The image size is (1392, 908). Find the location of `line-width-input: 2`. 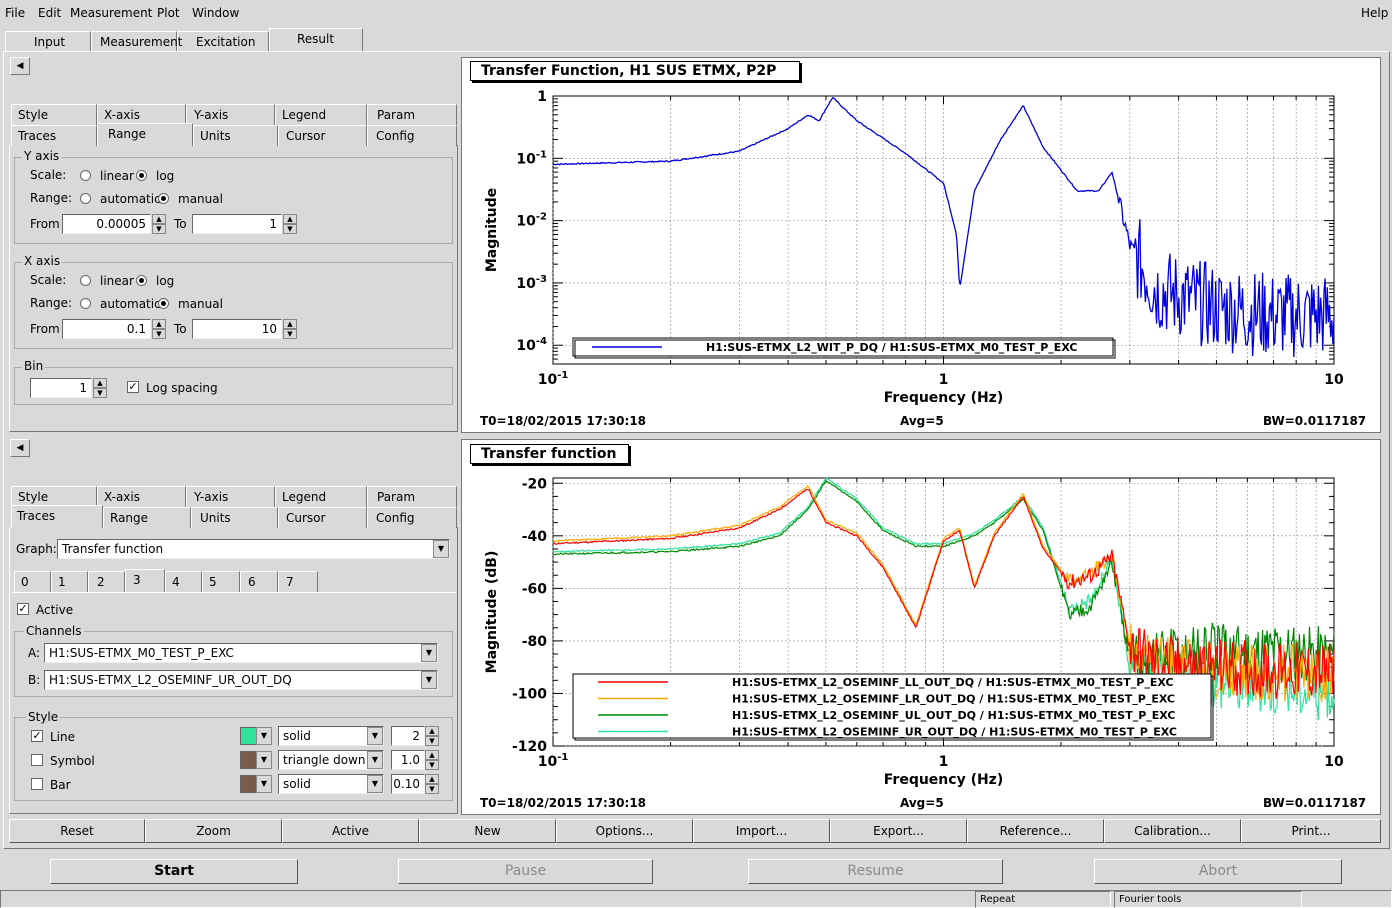

line-width-input: 2 is located at coordinates (408, 736).